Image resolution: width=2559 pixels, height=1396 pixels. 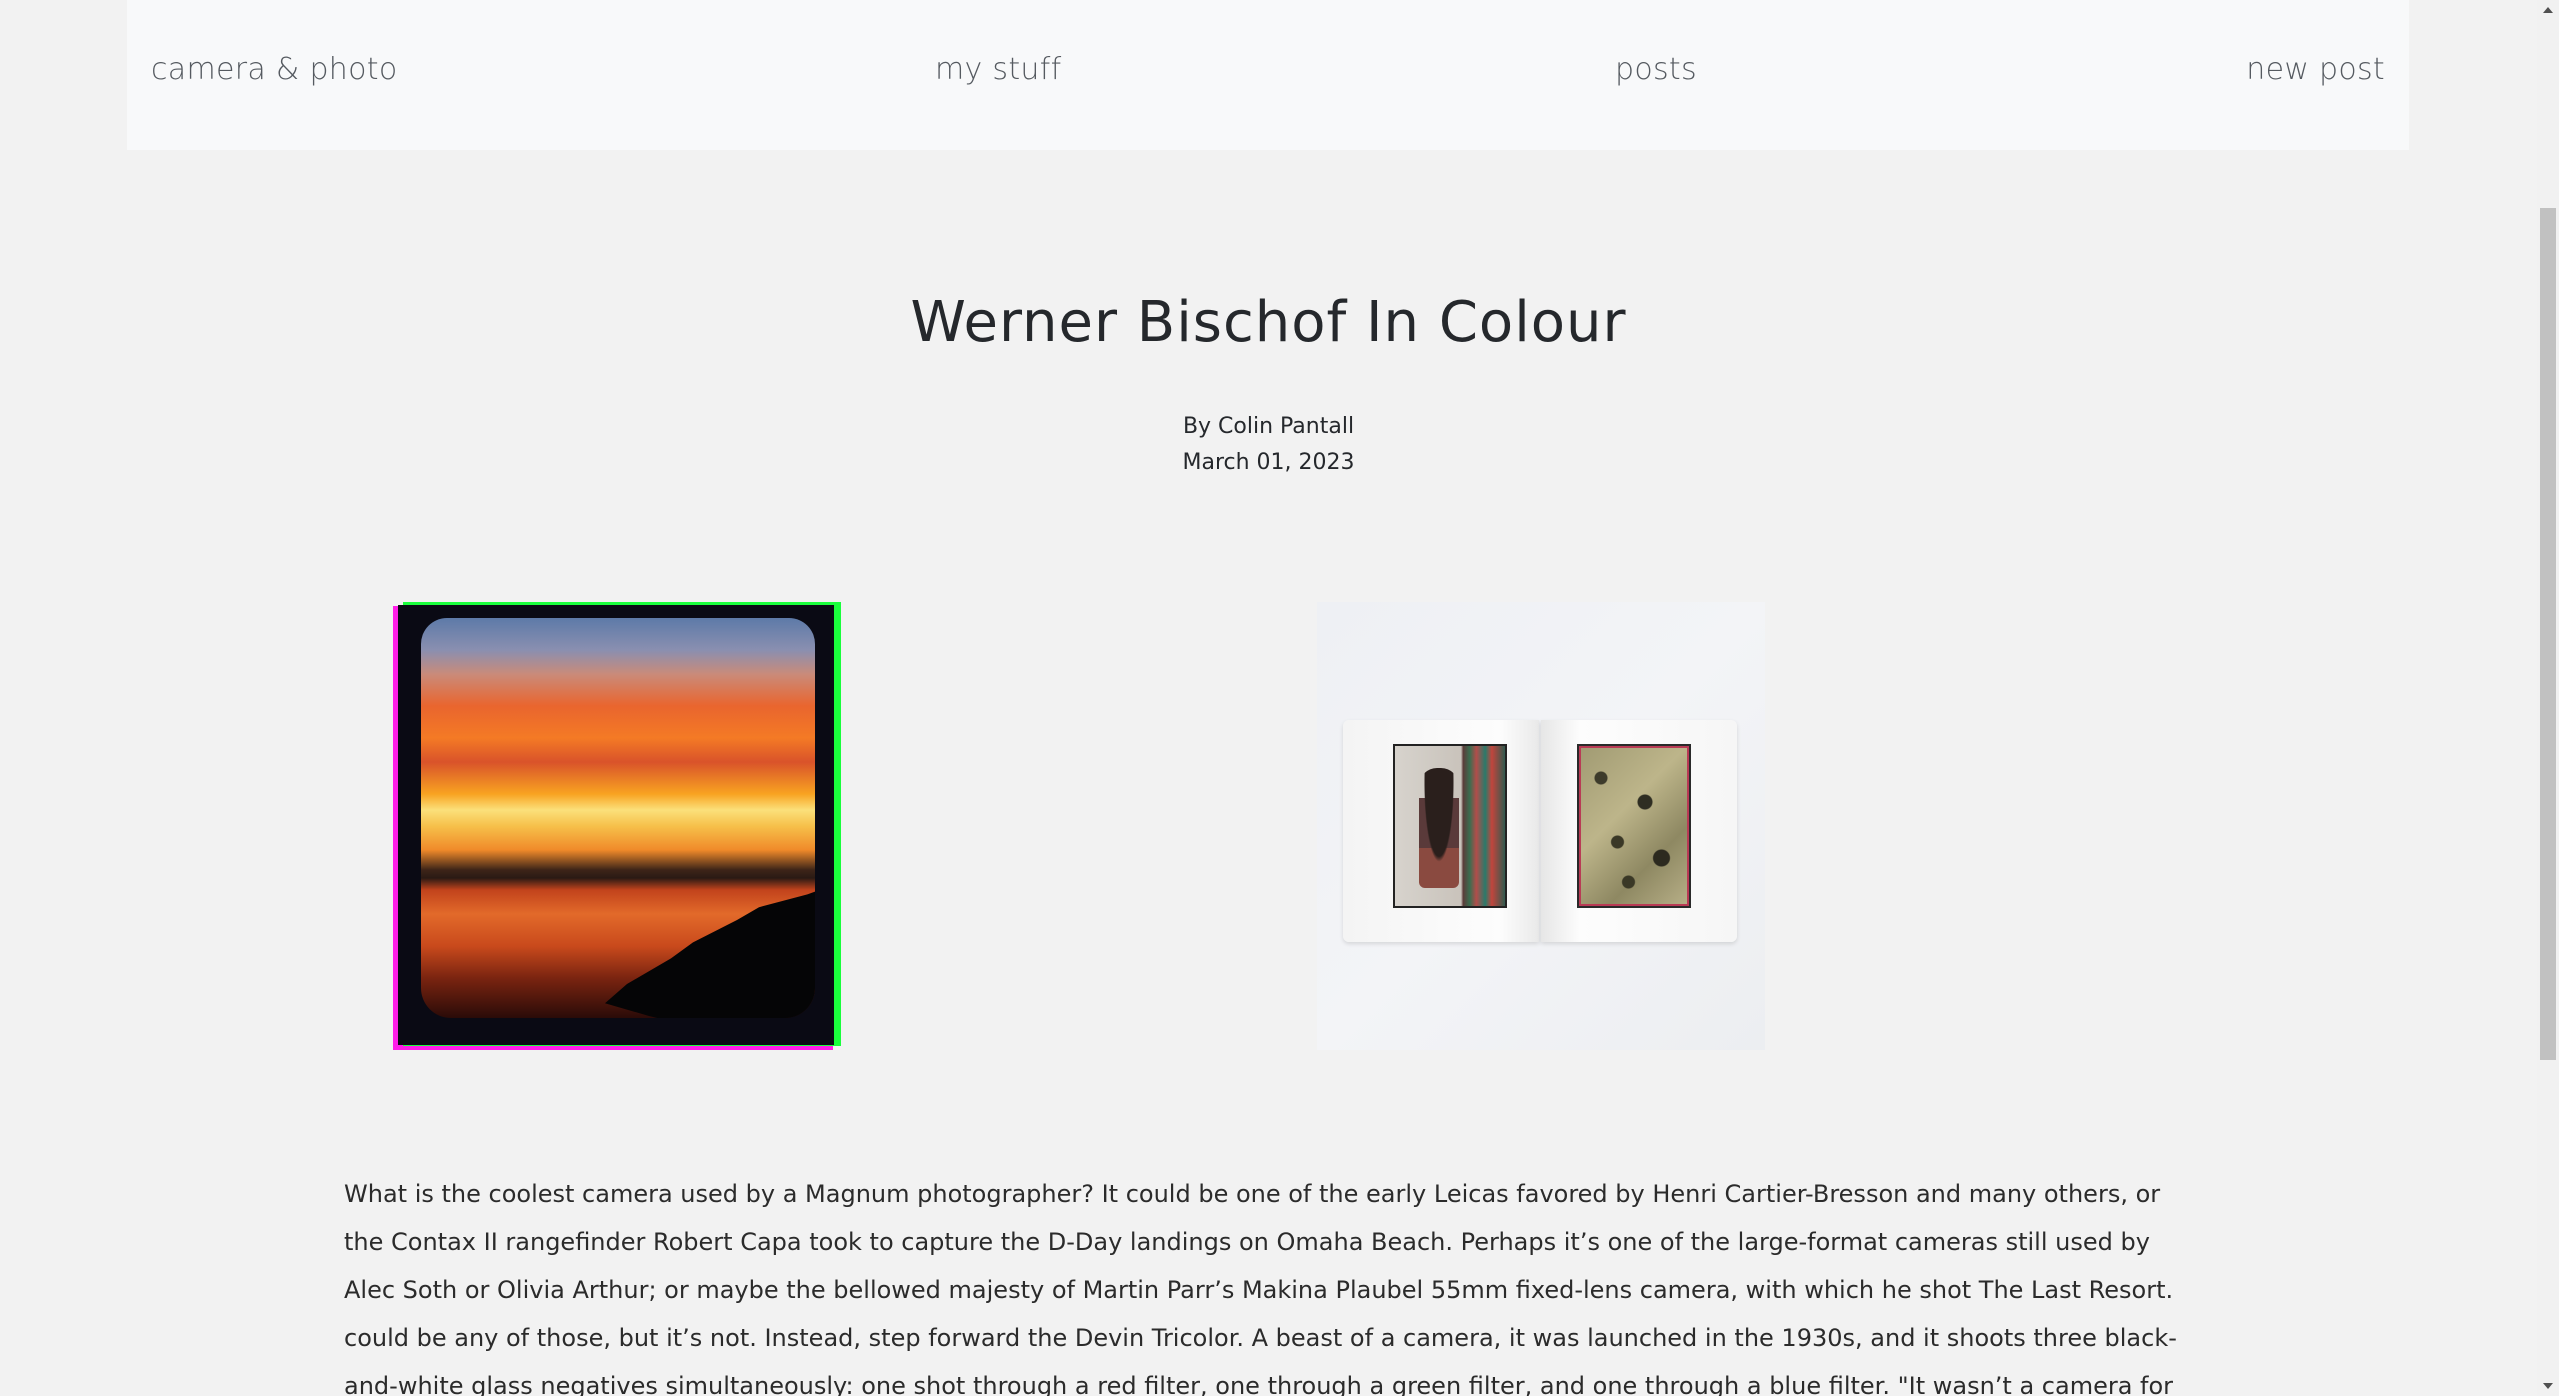 I want to click on article-byline: By Colin Pantall, so click(x=1268, y=426).